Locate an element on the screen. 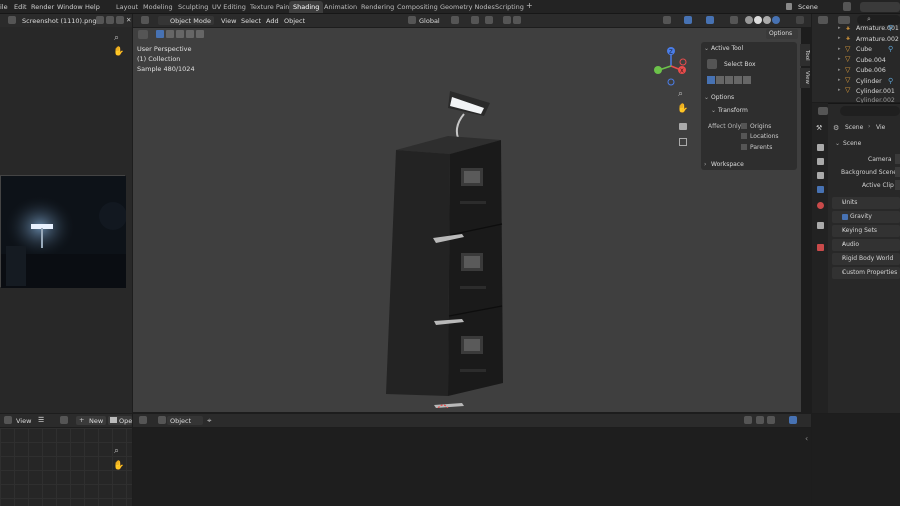 This screenshot has width=900, height=506. tab-texture-paint: Texture Paint is located at coordinates (271, 7).